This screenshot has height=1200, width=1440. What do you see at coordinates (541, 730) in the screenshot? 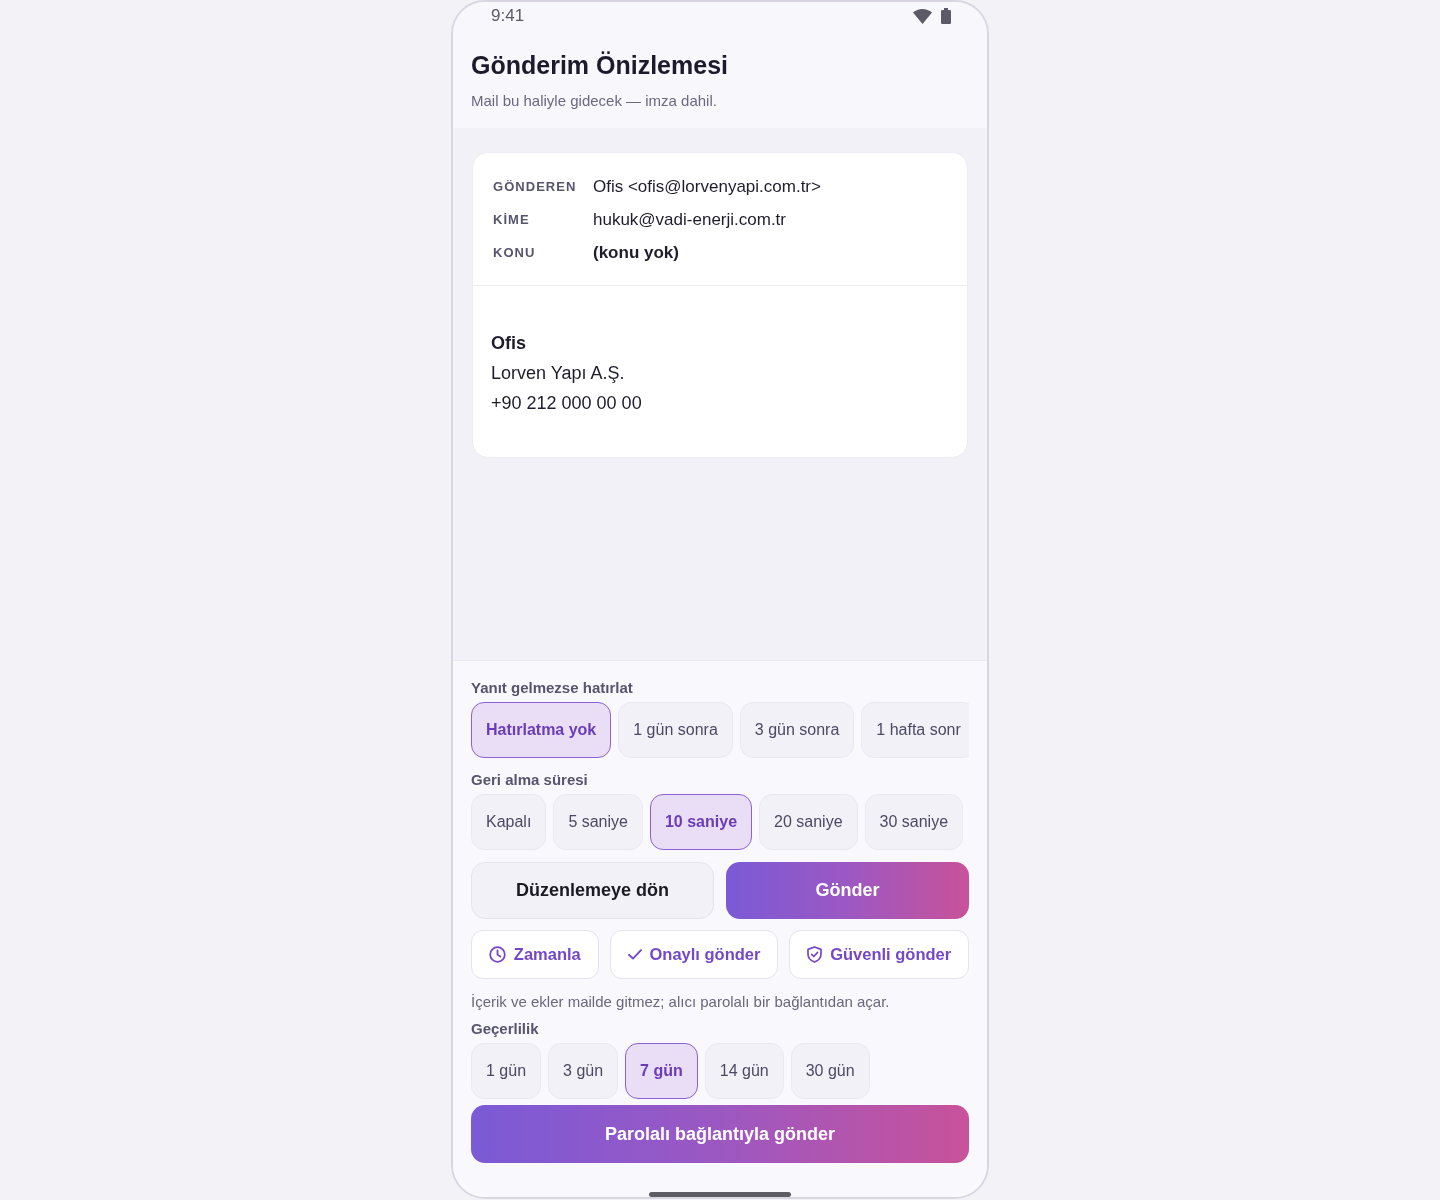
I see `option-chip: Hatırlatma yok` at bounding box center [541, 730].